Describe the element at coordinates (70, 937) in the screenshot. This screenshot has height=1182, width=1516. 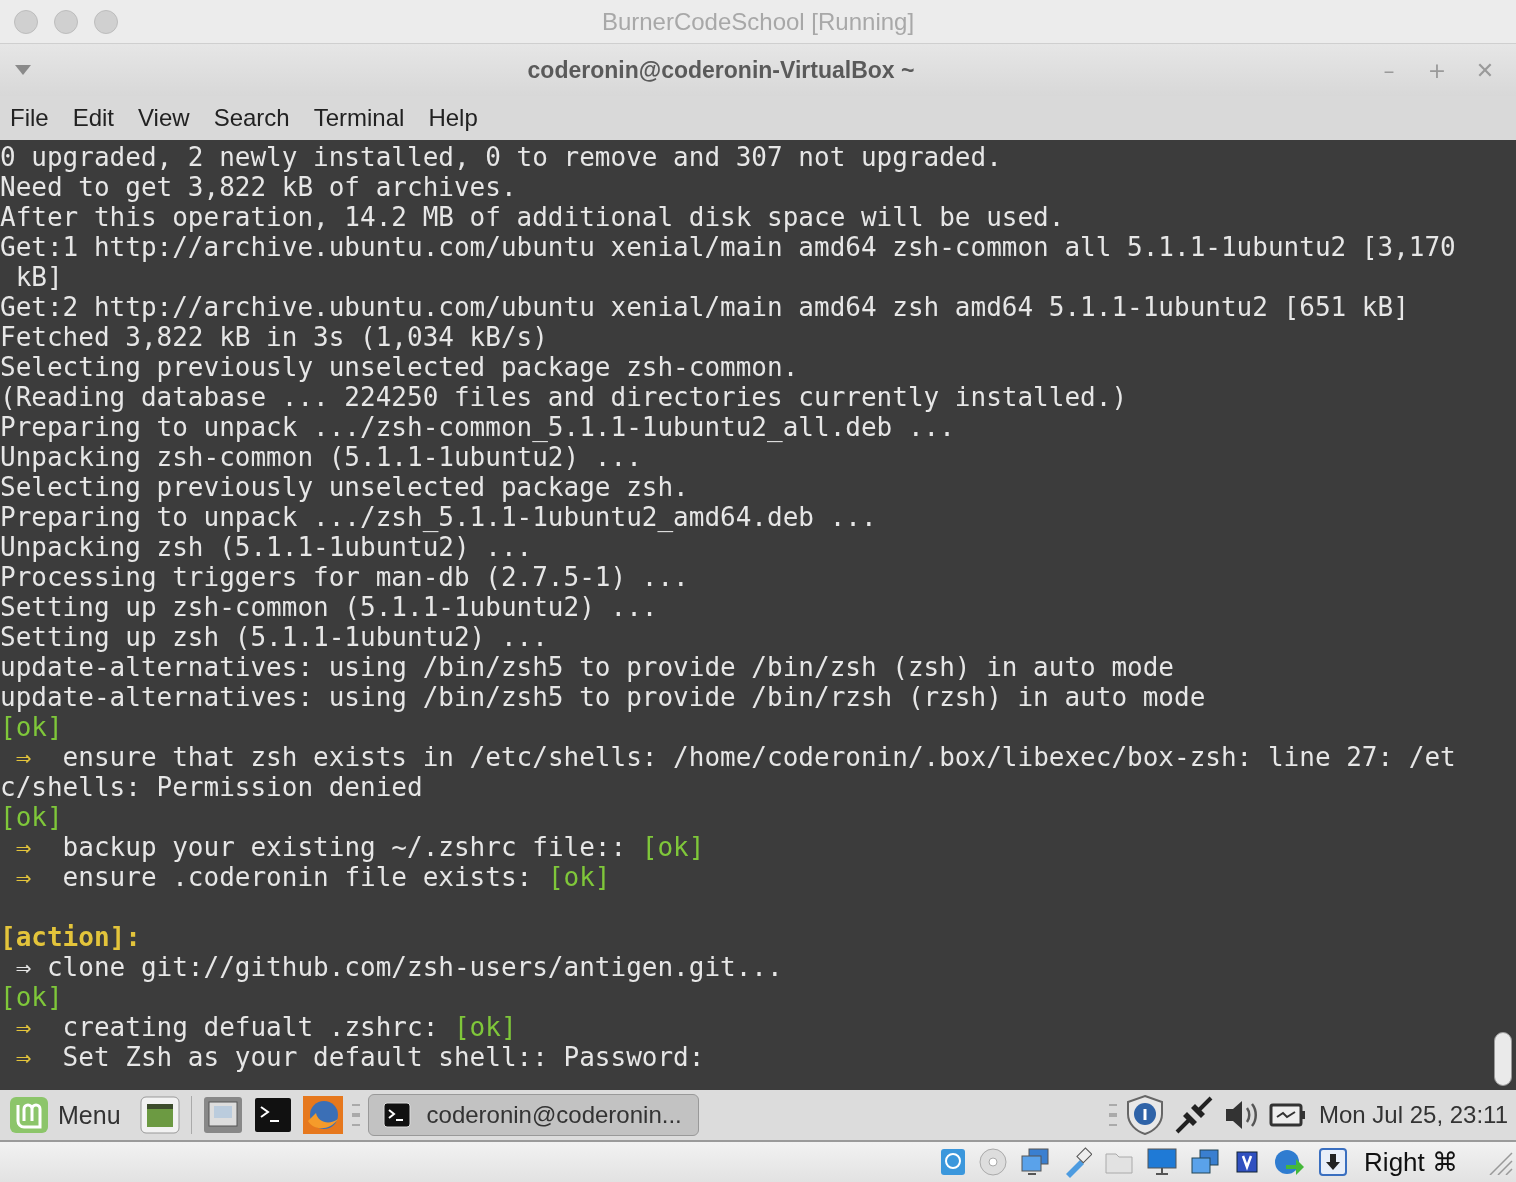
I see `action-label: [action]:` at that location.